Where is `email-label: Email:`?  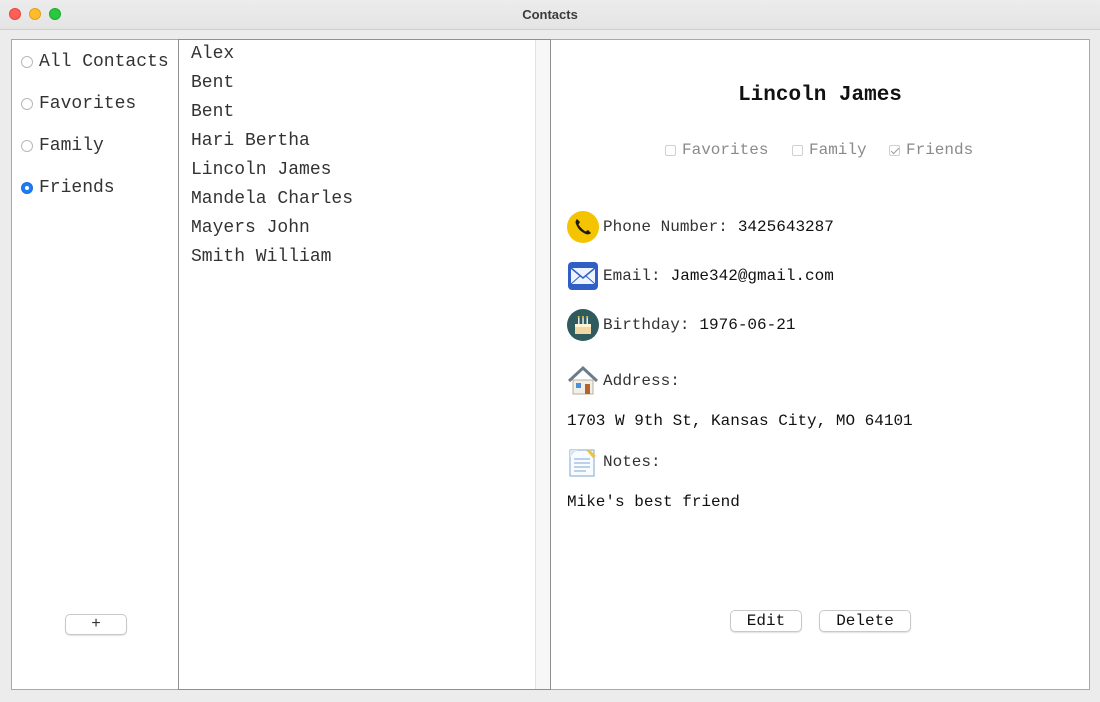 email-label: Email: is located at coordinates (632, 276).